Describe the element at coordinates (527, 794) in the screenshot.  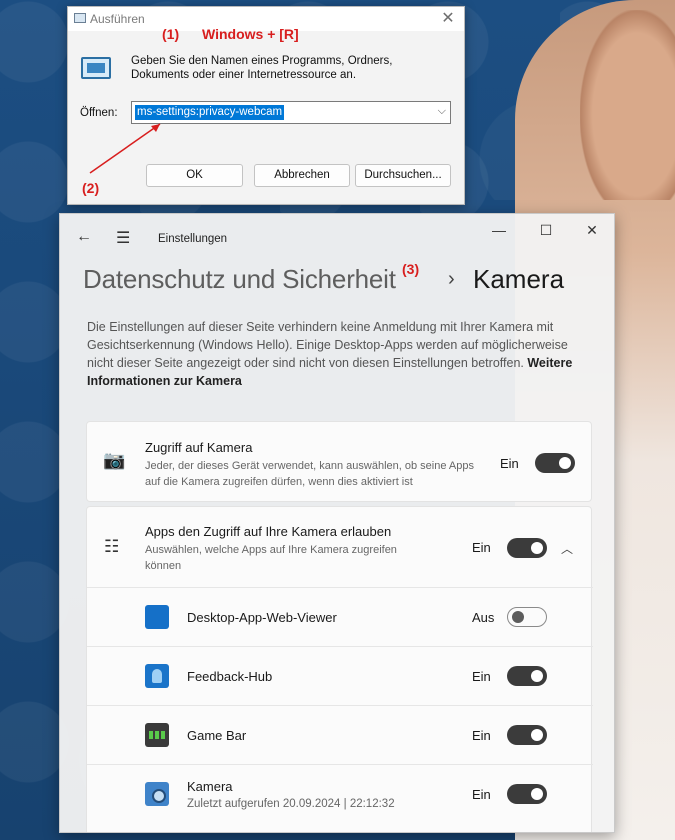
I see `camera-app-toggle` at that location.